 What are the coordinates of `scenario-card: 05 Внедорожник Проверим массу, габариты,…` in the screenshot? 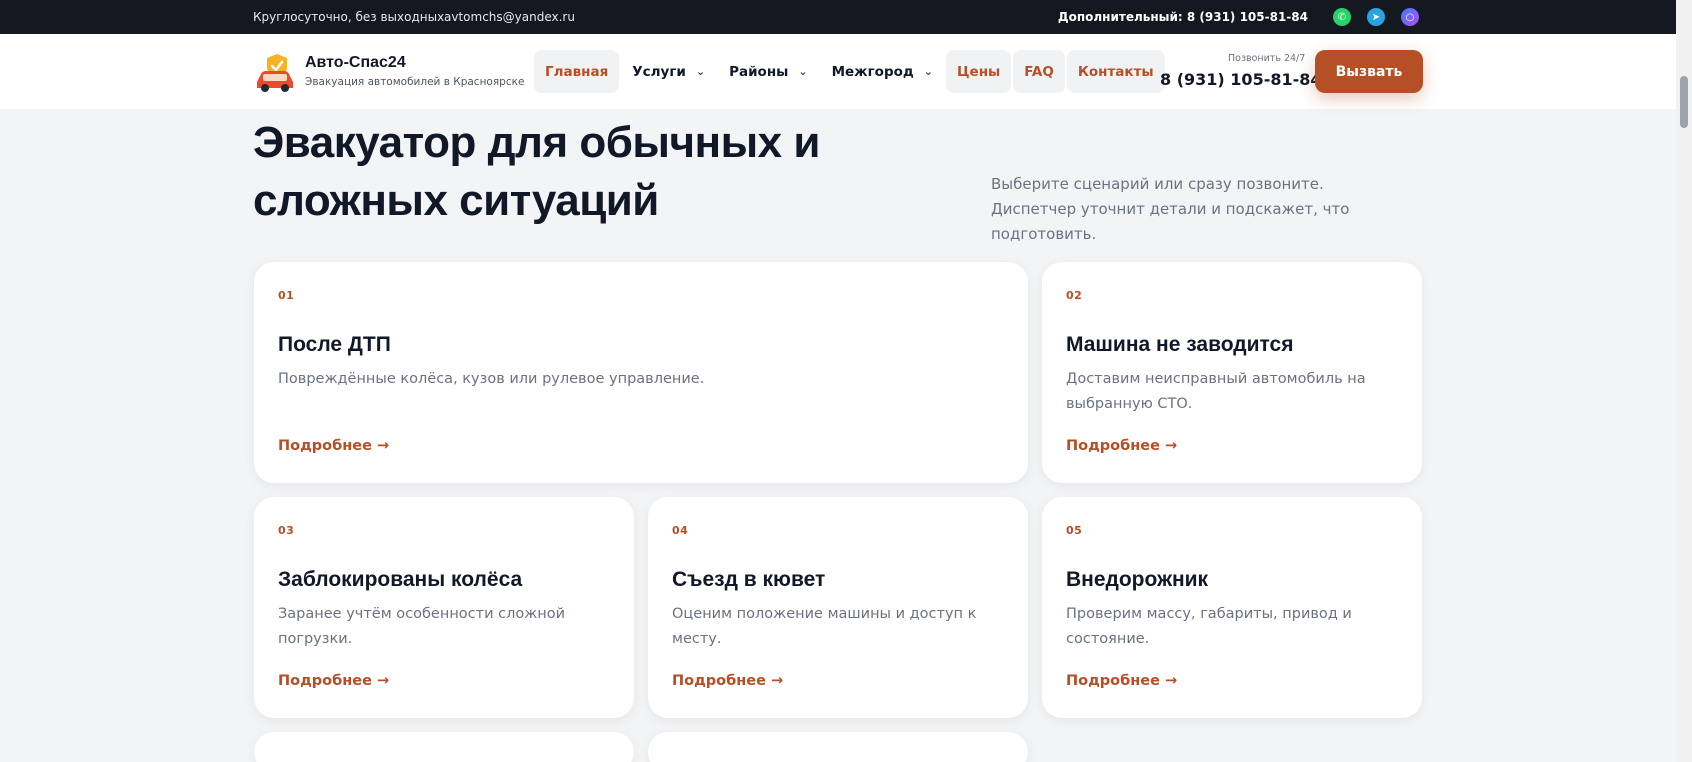 It's located at (1232, 607).